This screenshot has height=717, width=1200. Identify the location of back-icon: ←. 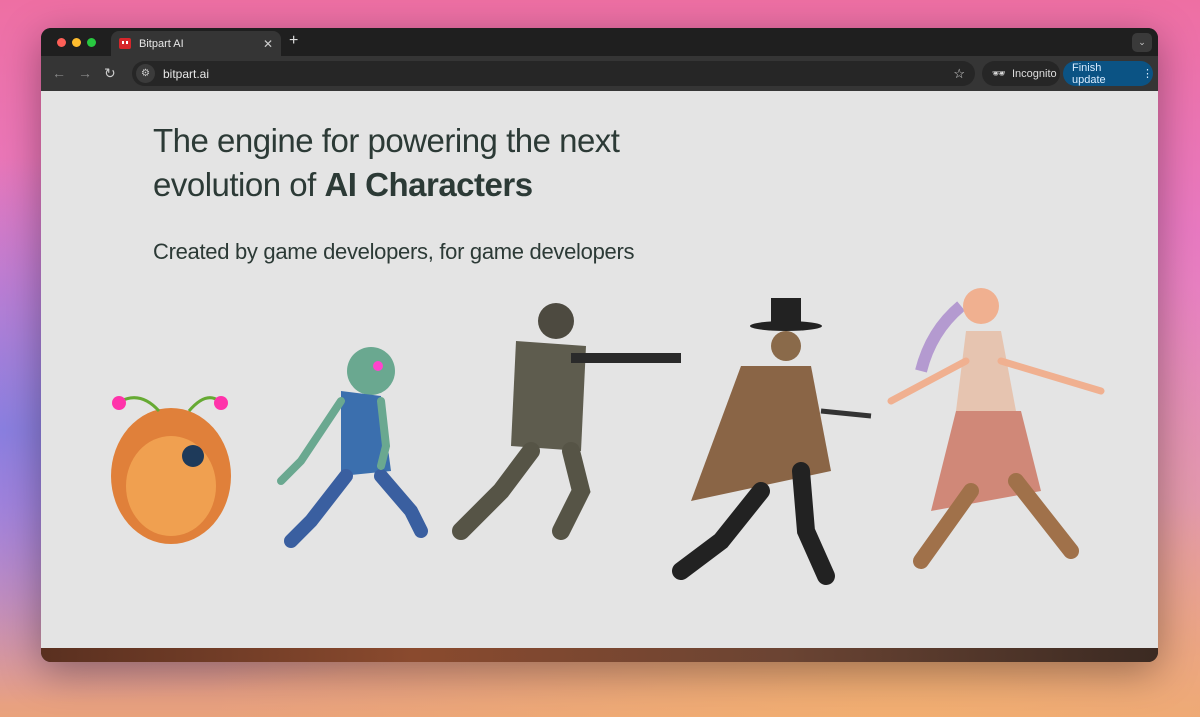
(59, 73).